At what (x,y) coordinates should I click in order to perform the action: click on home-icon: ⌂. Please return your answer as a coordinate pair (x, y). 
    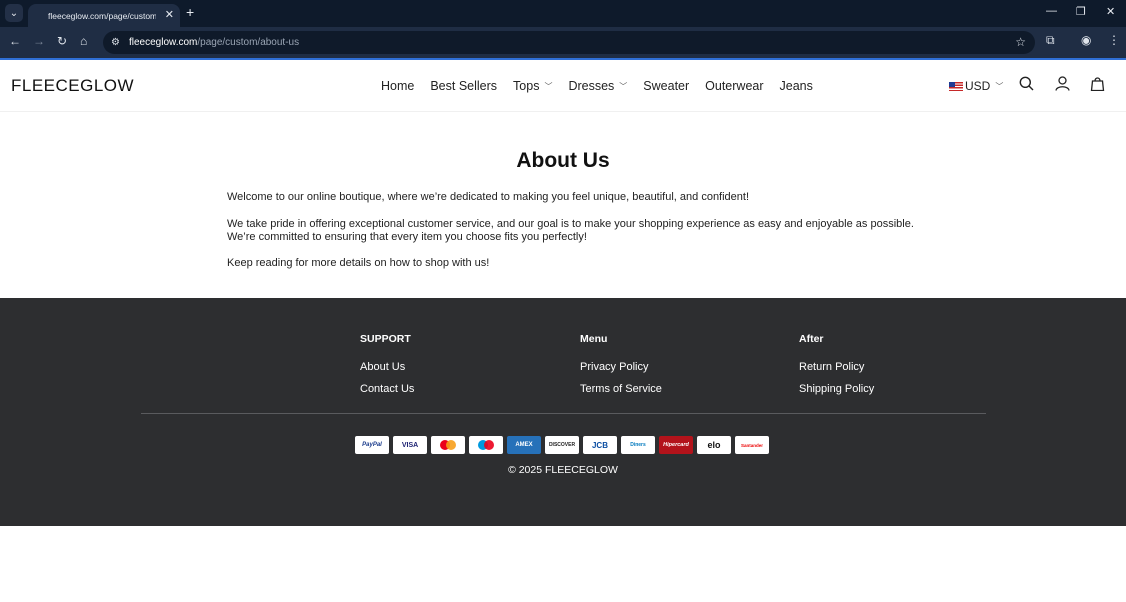
    Looking at the image, I should click on (83, 41).